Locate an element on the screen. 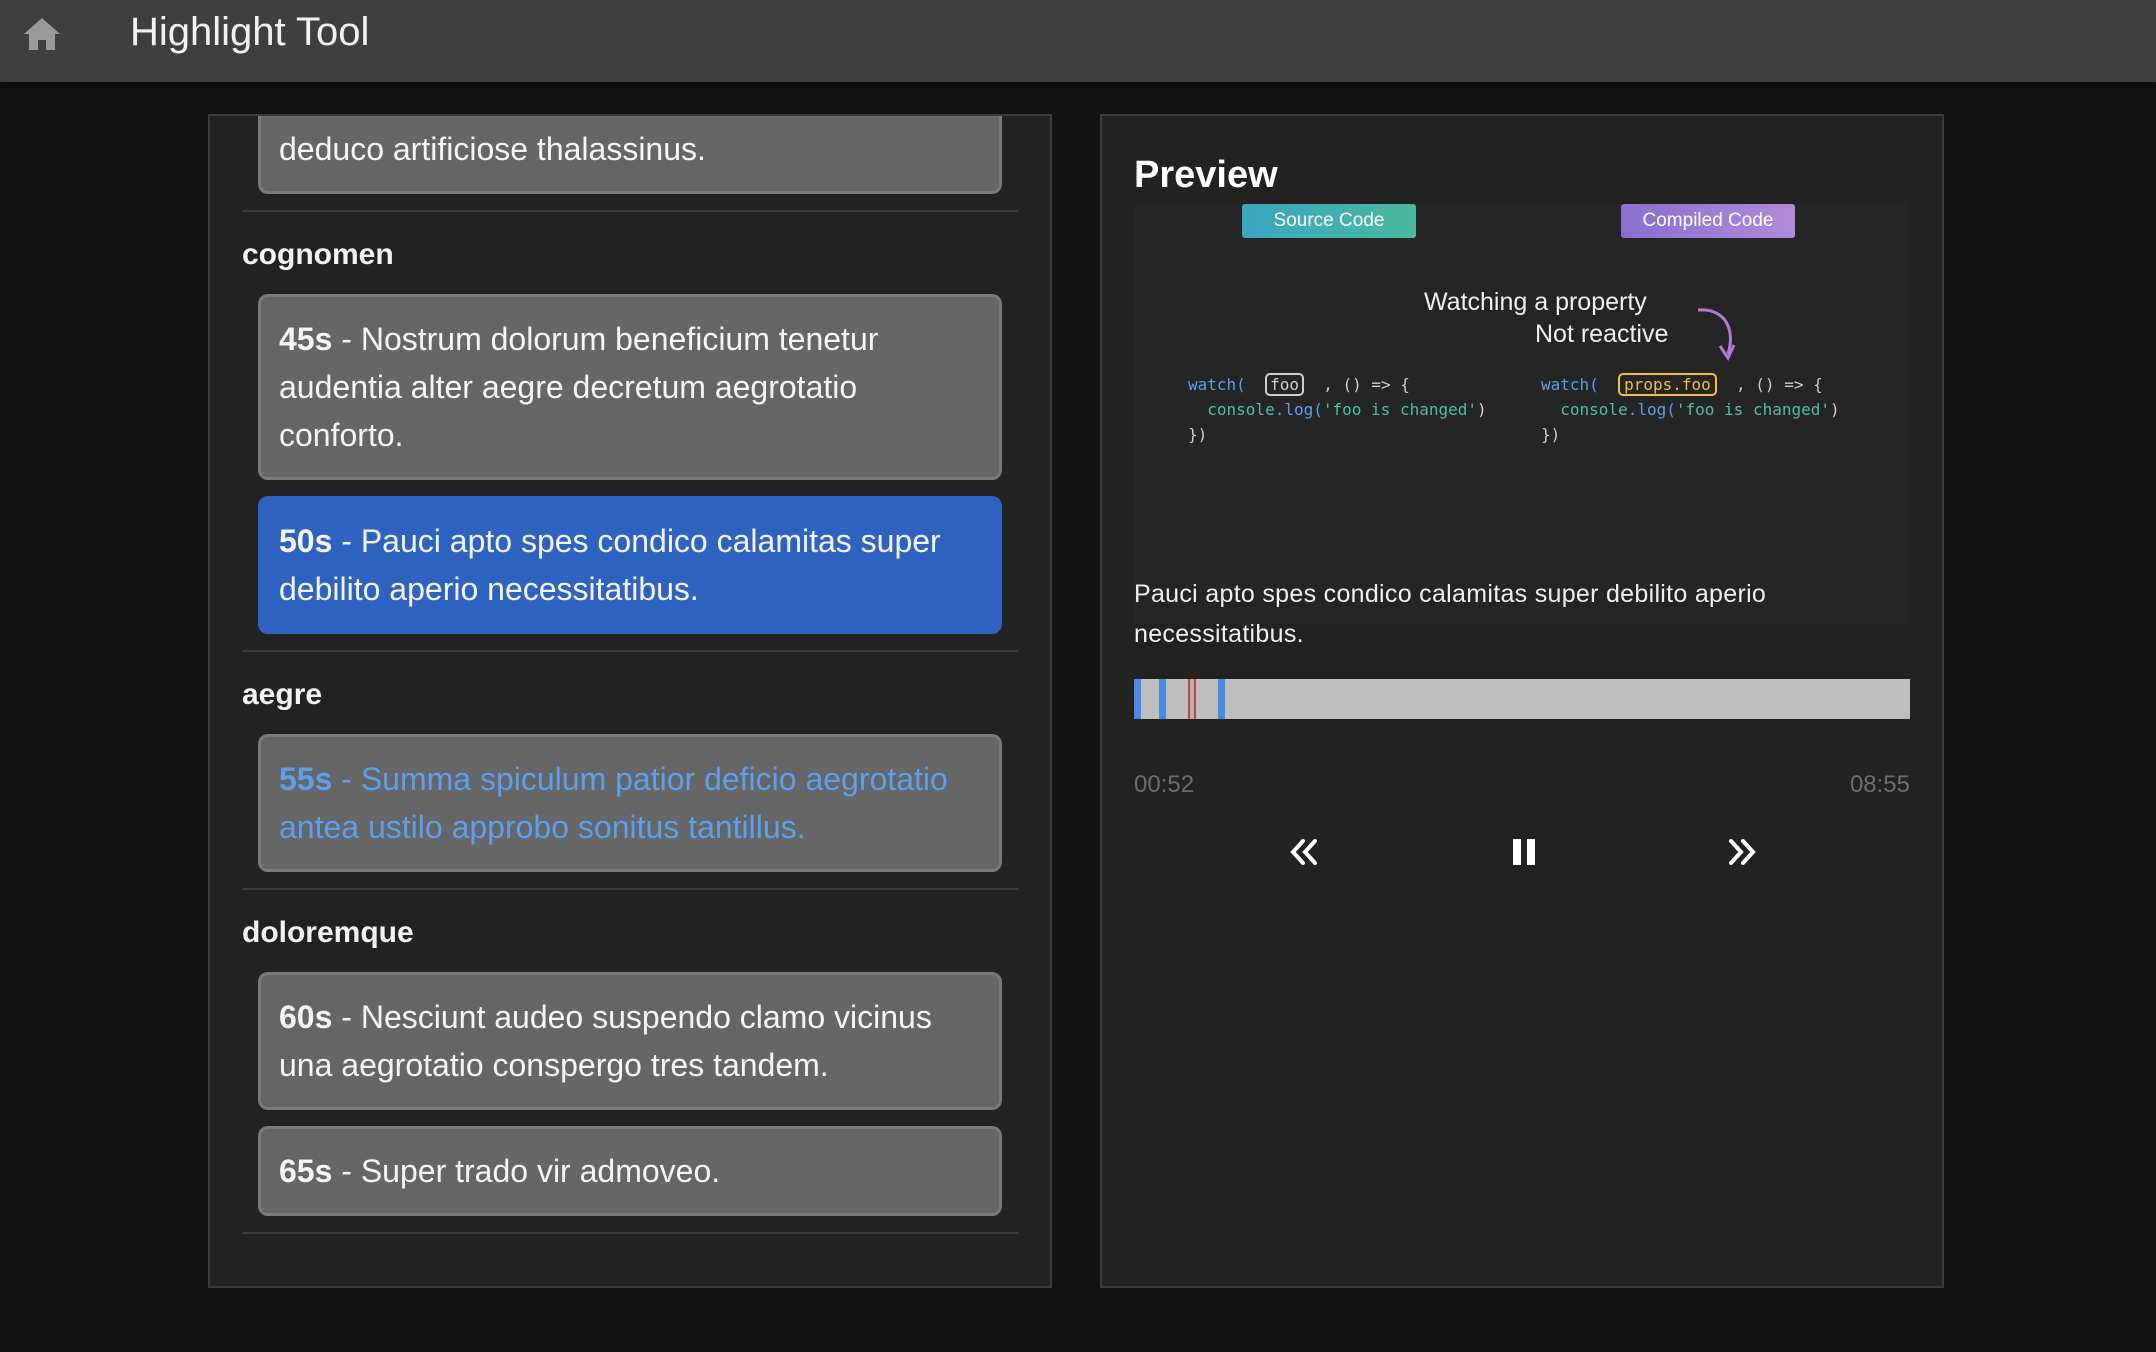 Image resolution: width=2156 pixels, height=1352 pixels. segment-time: 55s is located at coordinates (306, 779).